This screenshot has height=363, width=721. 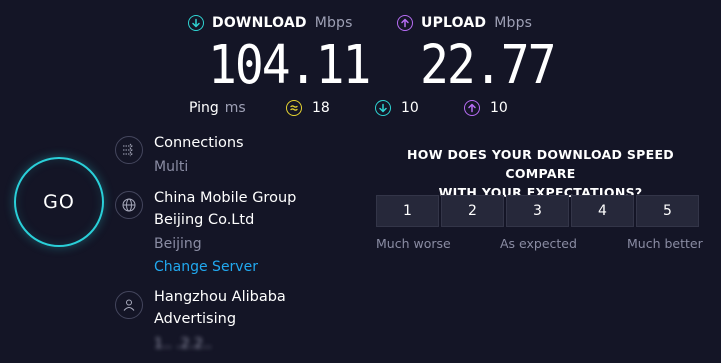 I want to click on host-name-line2: Advertising, so click(x=195, y=319).